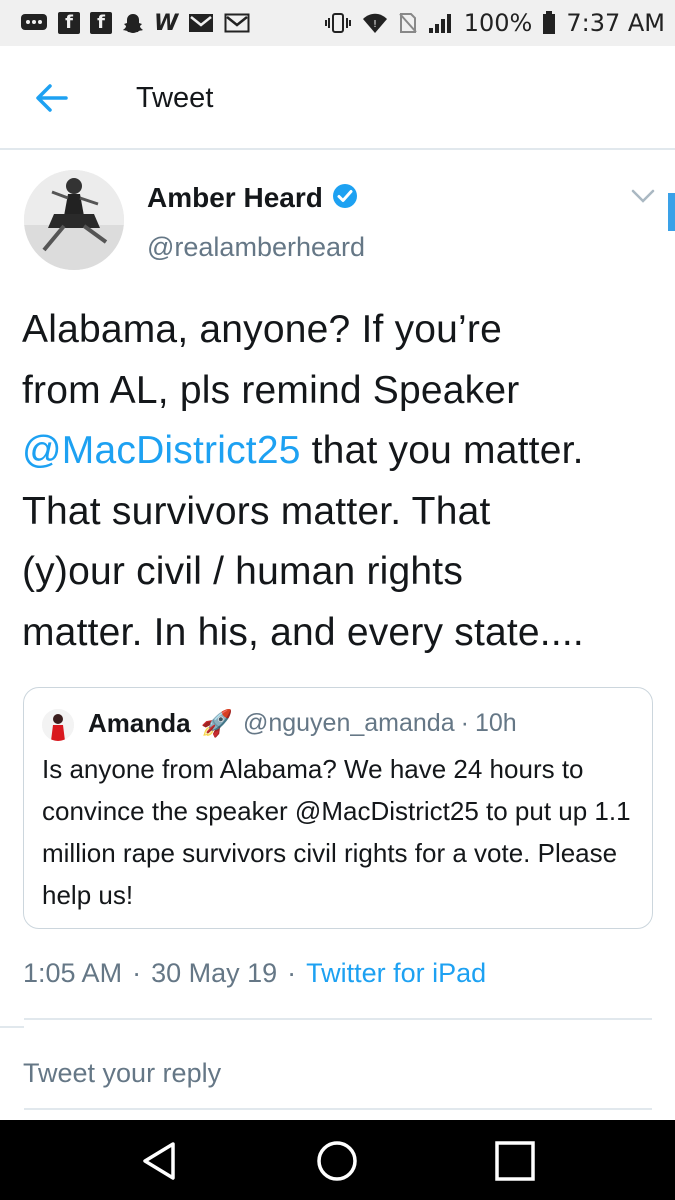 The width and height of the screenshot is (675, 1200). I want to click on snapchat-icon, so click(133, 23).